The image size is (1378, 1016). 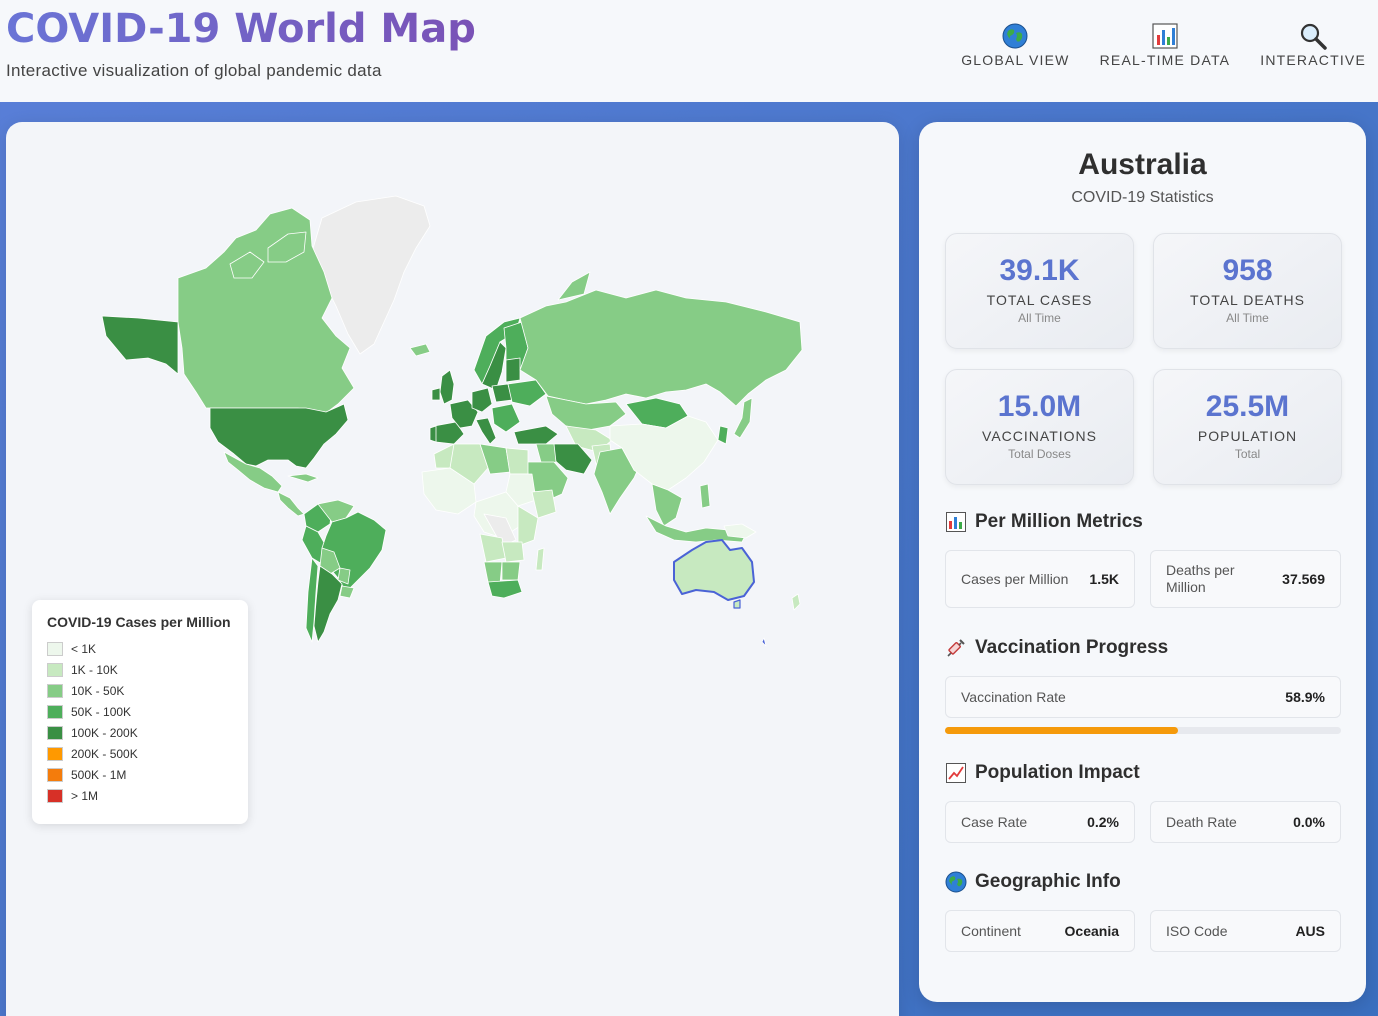 I want to click on metric-continent: Continent Oceania, so click(x=1040, y=931).